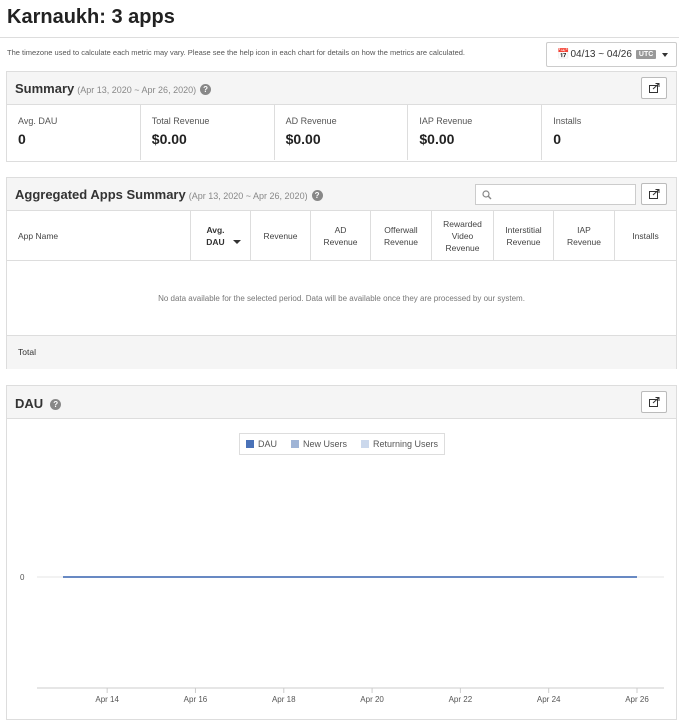  Describe the element at coordinates (248, 196) in the screenshot. I see `aggregated-period: (Apr 13, 2020 ~ Apr 26, 2020)` at that location.